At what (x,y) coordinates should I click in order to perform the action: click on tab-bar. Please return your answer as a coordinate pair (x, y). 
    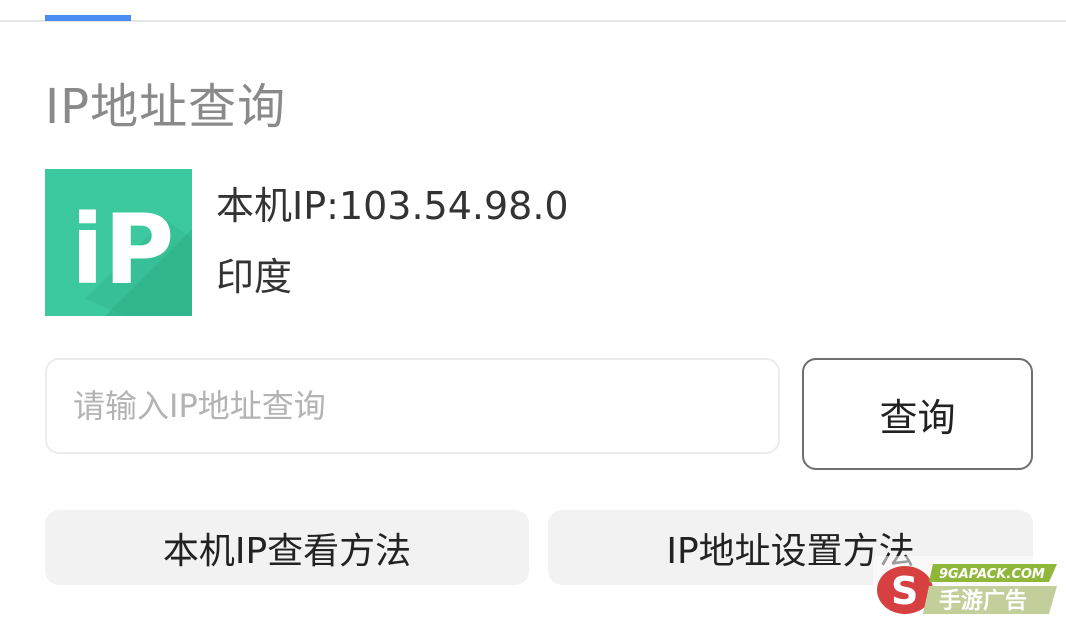
    Looking at the image, I should click on (533, 11).